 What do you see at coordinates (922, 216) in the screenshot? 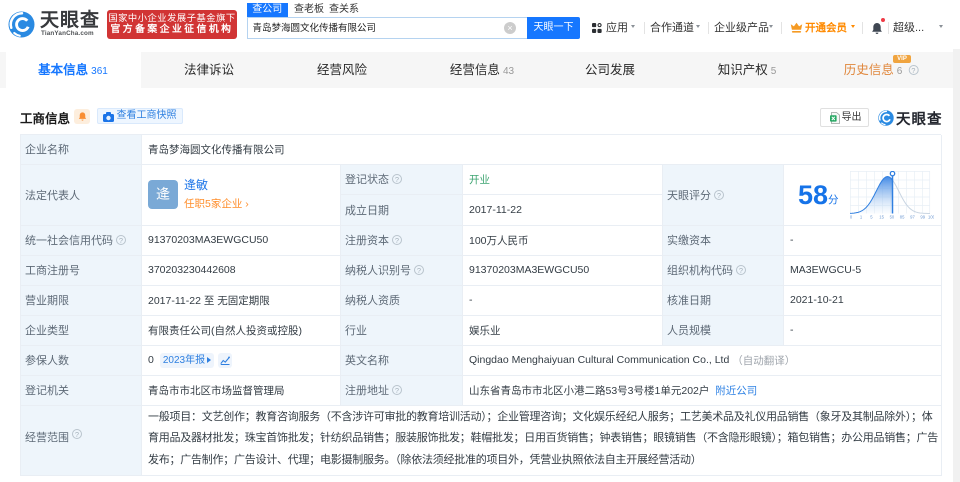
I see `svg-text: 99` at bounding box center [922, 216].